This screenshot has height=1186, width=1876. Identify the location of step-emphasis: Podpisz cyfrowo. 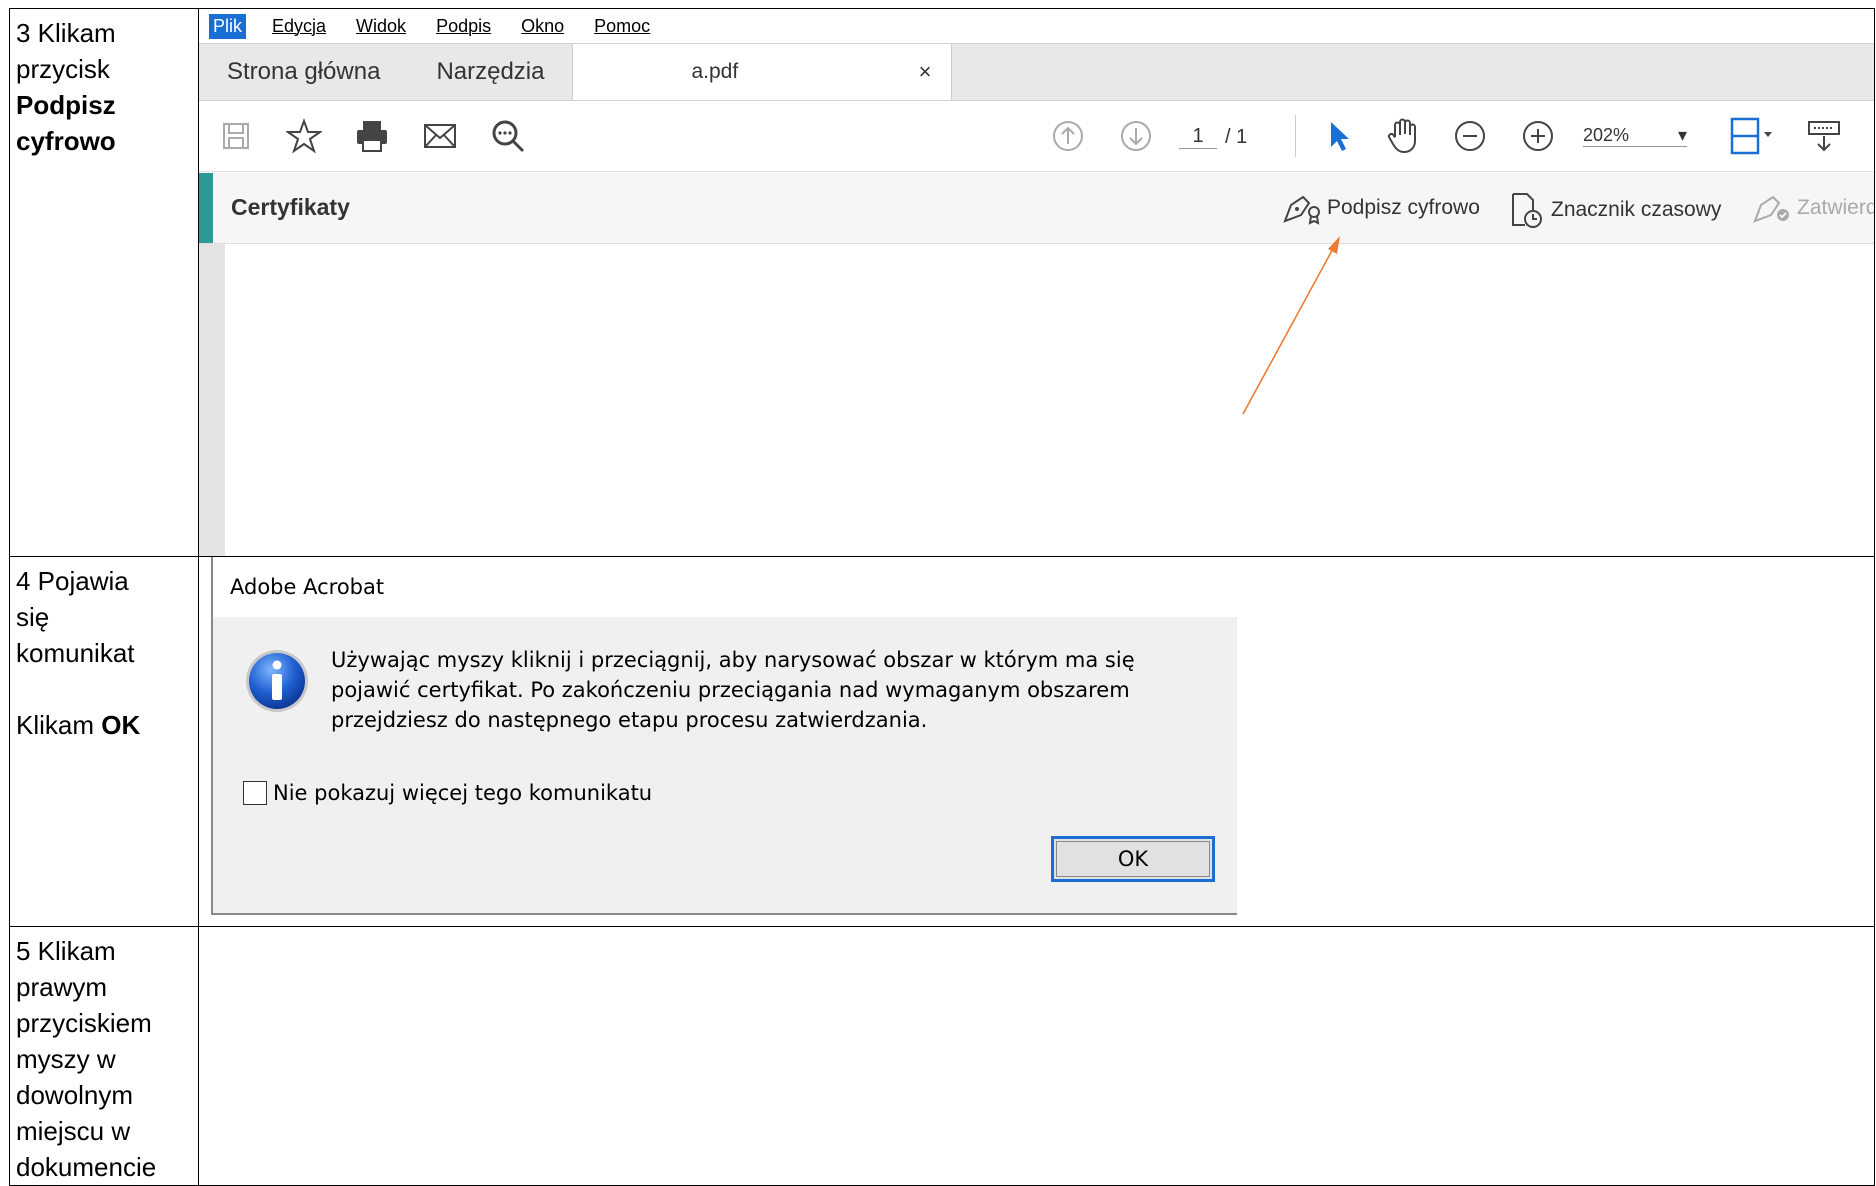
(66, 123).